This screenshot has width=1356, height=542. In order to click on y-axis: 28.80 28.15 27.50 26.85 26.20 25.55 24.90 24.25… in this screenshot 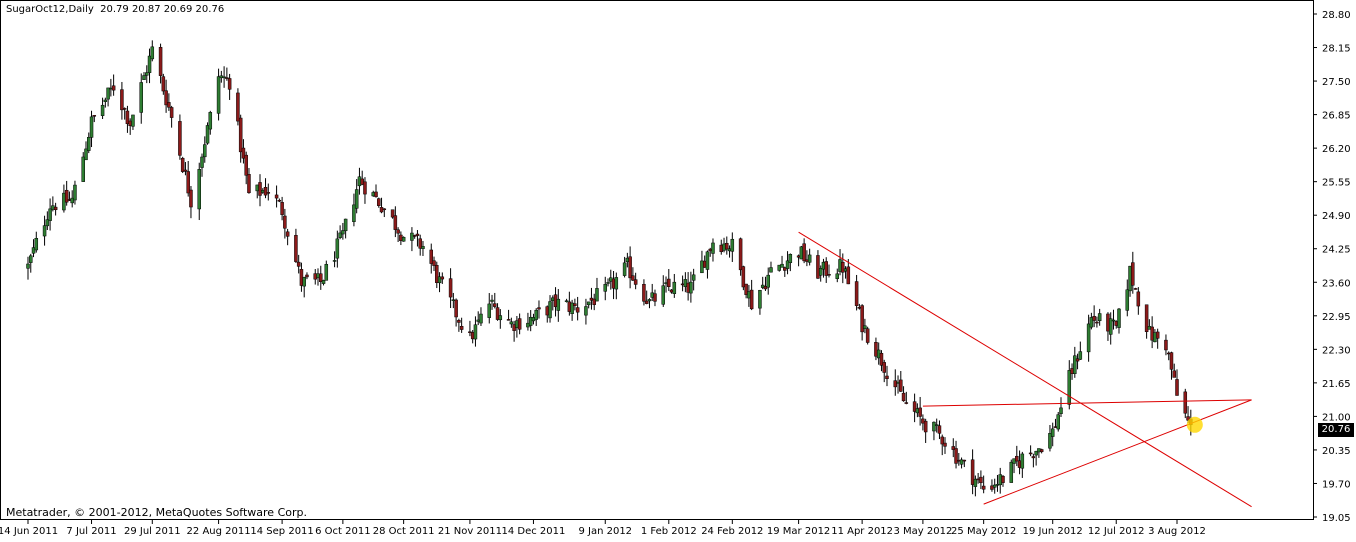, I will do `click(1332, 267)`.